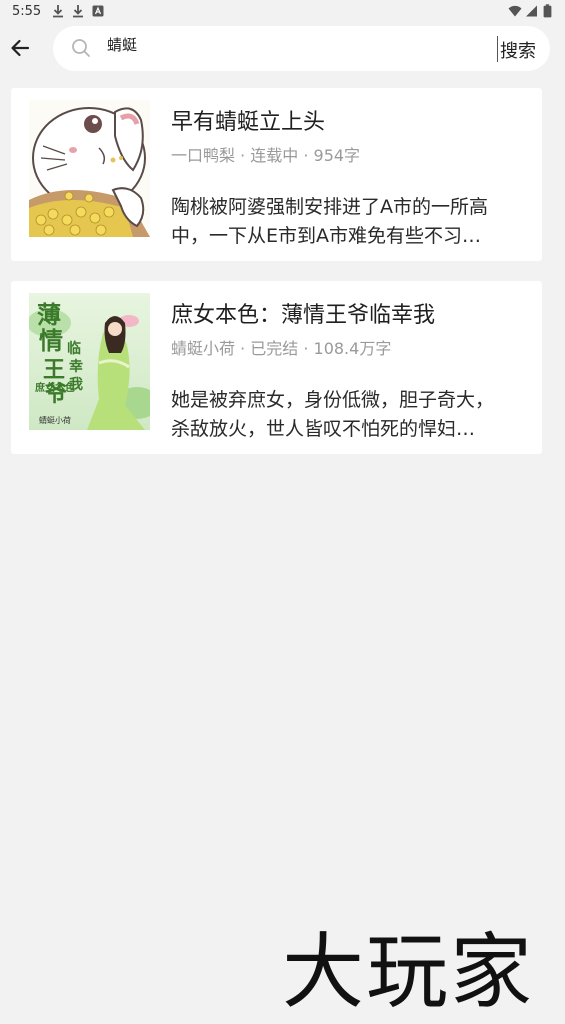 The image size is (565, 1024). What do you see at coordinates (497, 49) in the screenshot?
I see `text-caret` at bounding box center [497, 49].